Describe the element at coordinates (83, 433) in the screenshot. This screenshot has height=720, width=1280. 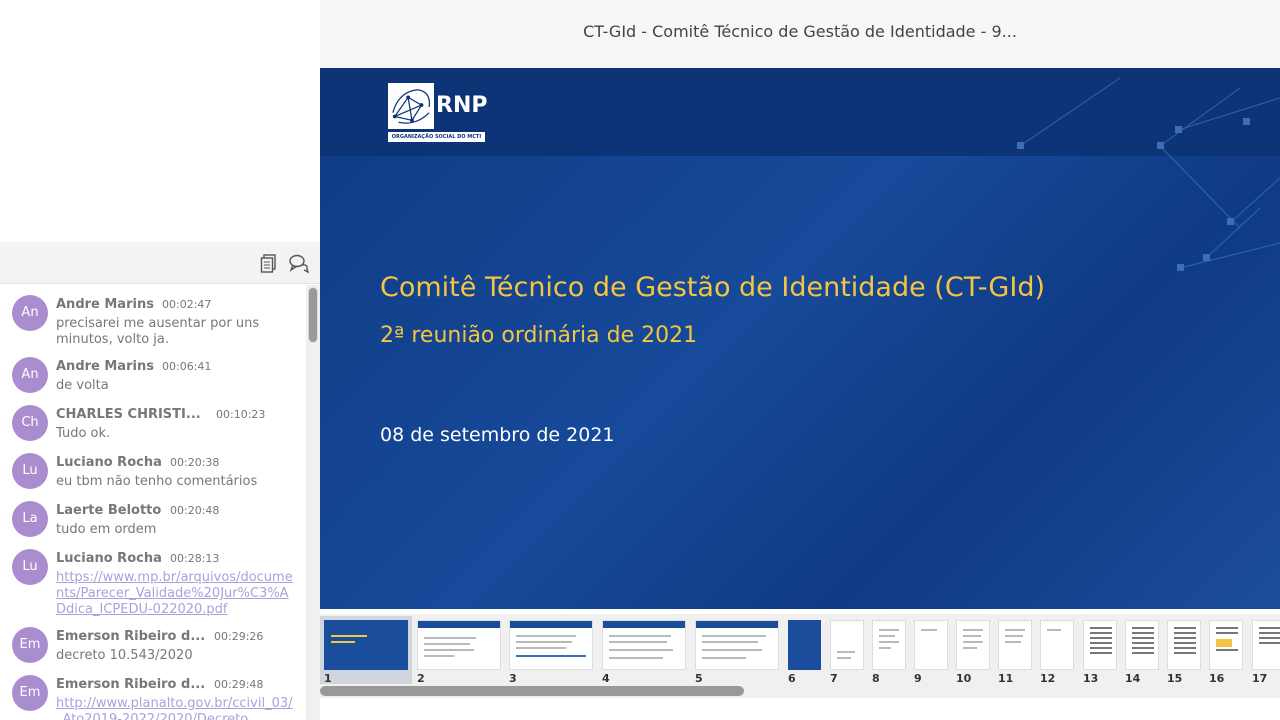
I see `message-text: Tudo ok.` at that location.